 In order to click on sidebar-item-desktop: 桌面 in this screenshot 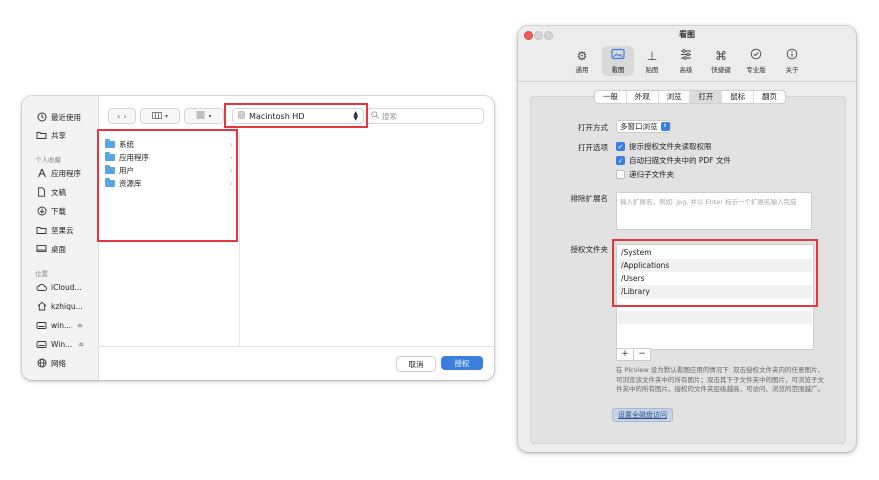, I will do `click(51, 249)`.